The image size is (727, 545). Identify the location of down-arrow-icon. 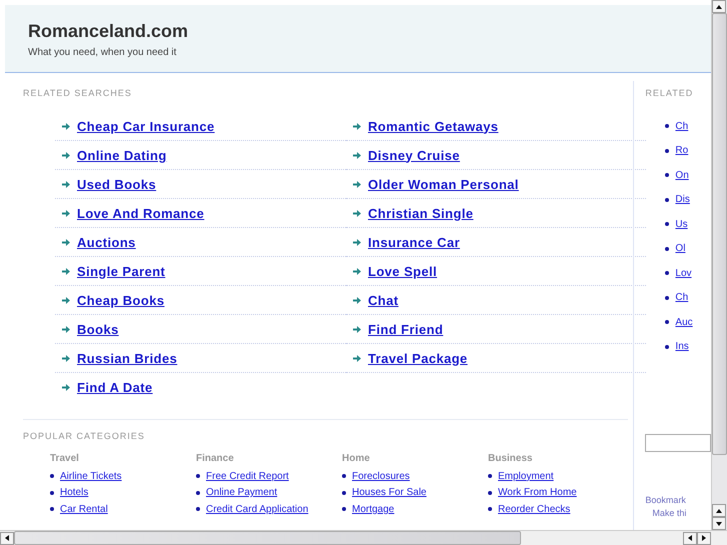
(719, 524).